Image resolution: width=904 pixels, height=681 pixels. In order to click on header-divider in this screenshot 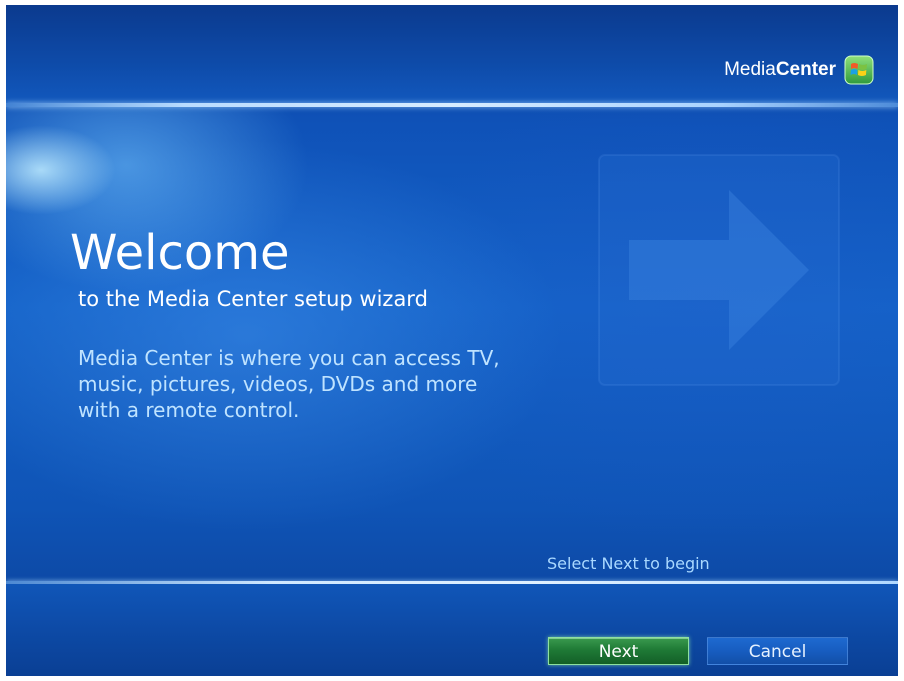, I will do `click(452, 105)`.